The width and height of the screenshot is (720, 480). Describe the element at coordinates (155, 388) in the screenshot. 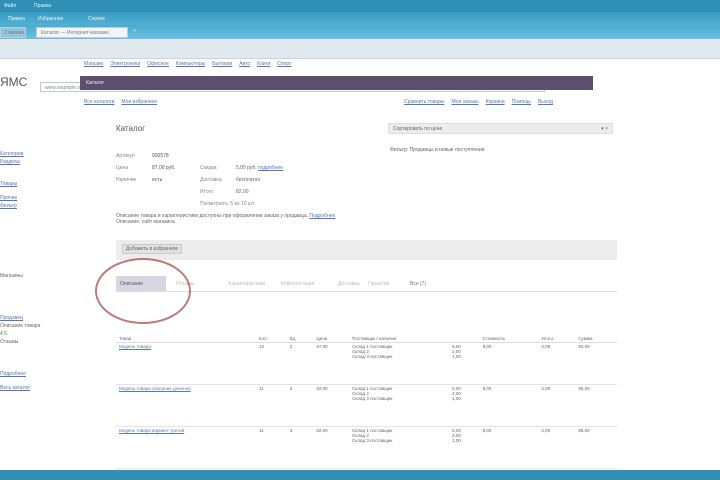

I see `product-link: Модель товара описание длинное` at that location.